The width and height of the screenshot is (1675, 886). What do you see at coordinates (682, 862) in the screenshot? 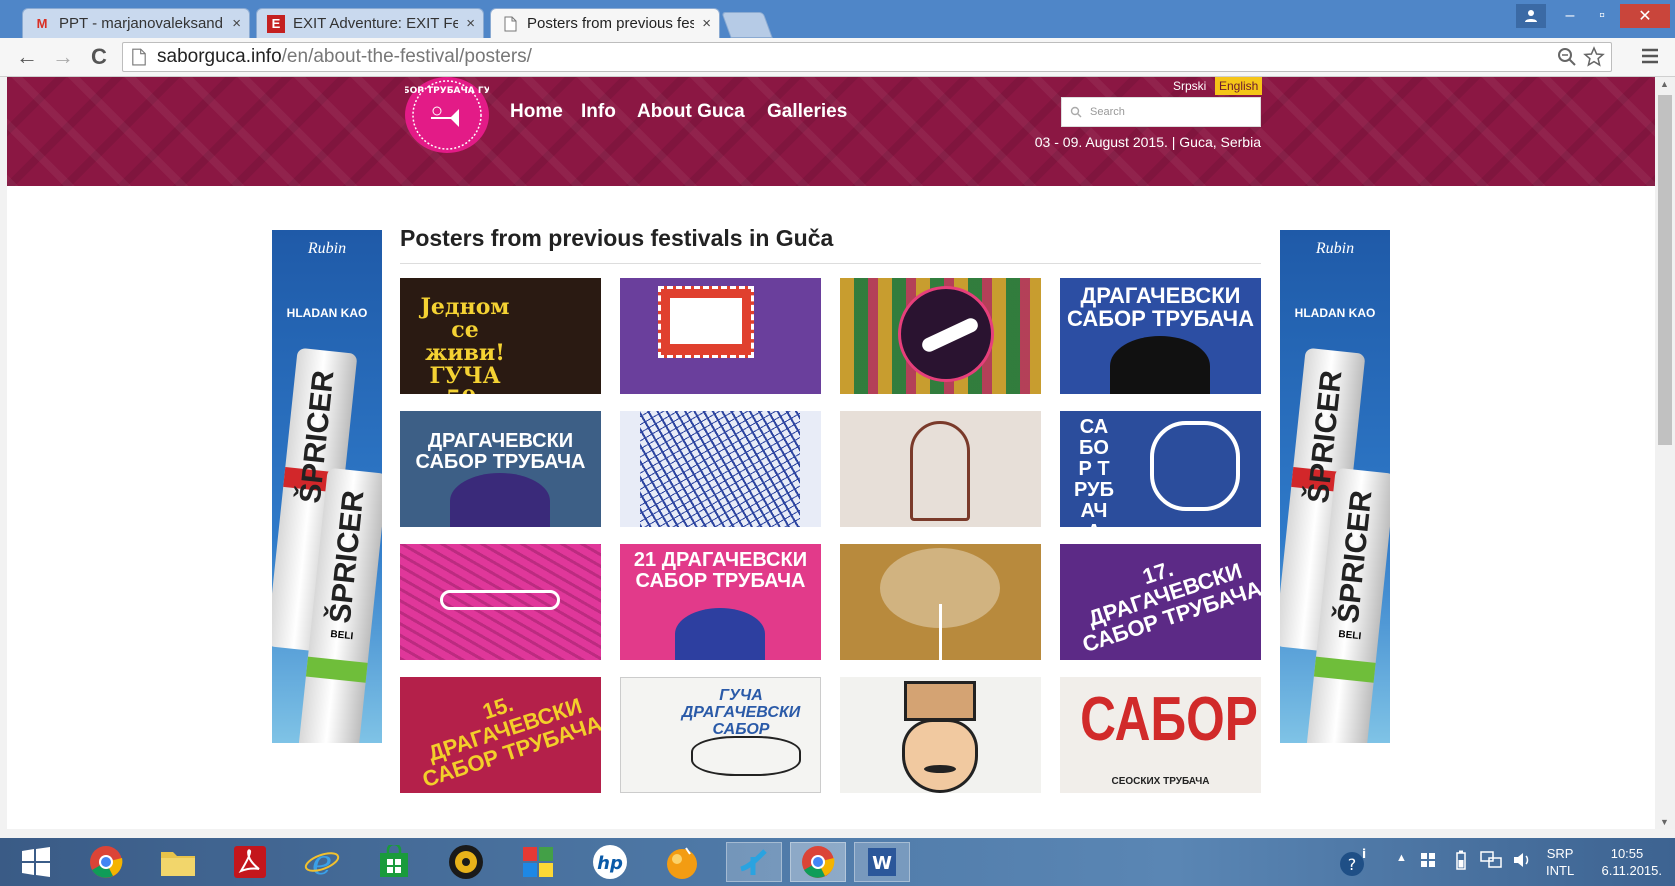
I see `orange-app-icon` at bounding box center [682, 862].